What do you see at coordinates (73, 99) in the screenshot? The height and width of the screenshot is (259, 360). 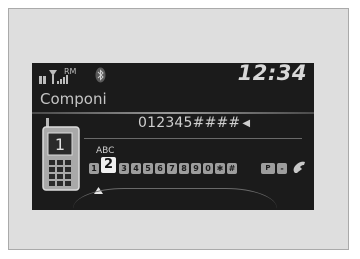 I see `screen-title: Componi` at bounding box center [73, 99].